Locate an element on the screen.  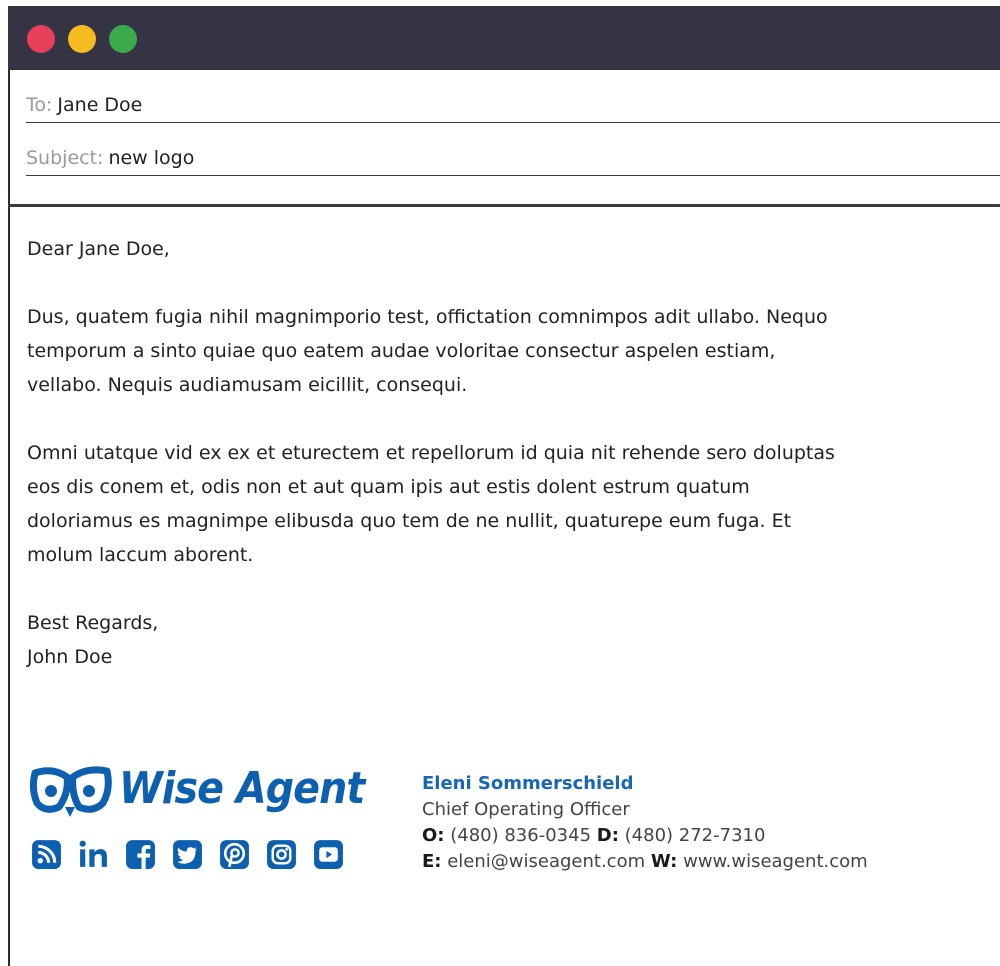
facebook-icon is located at coordinates (140, 854).